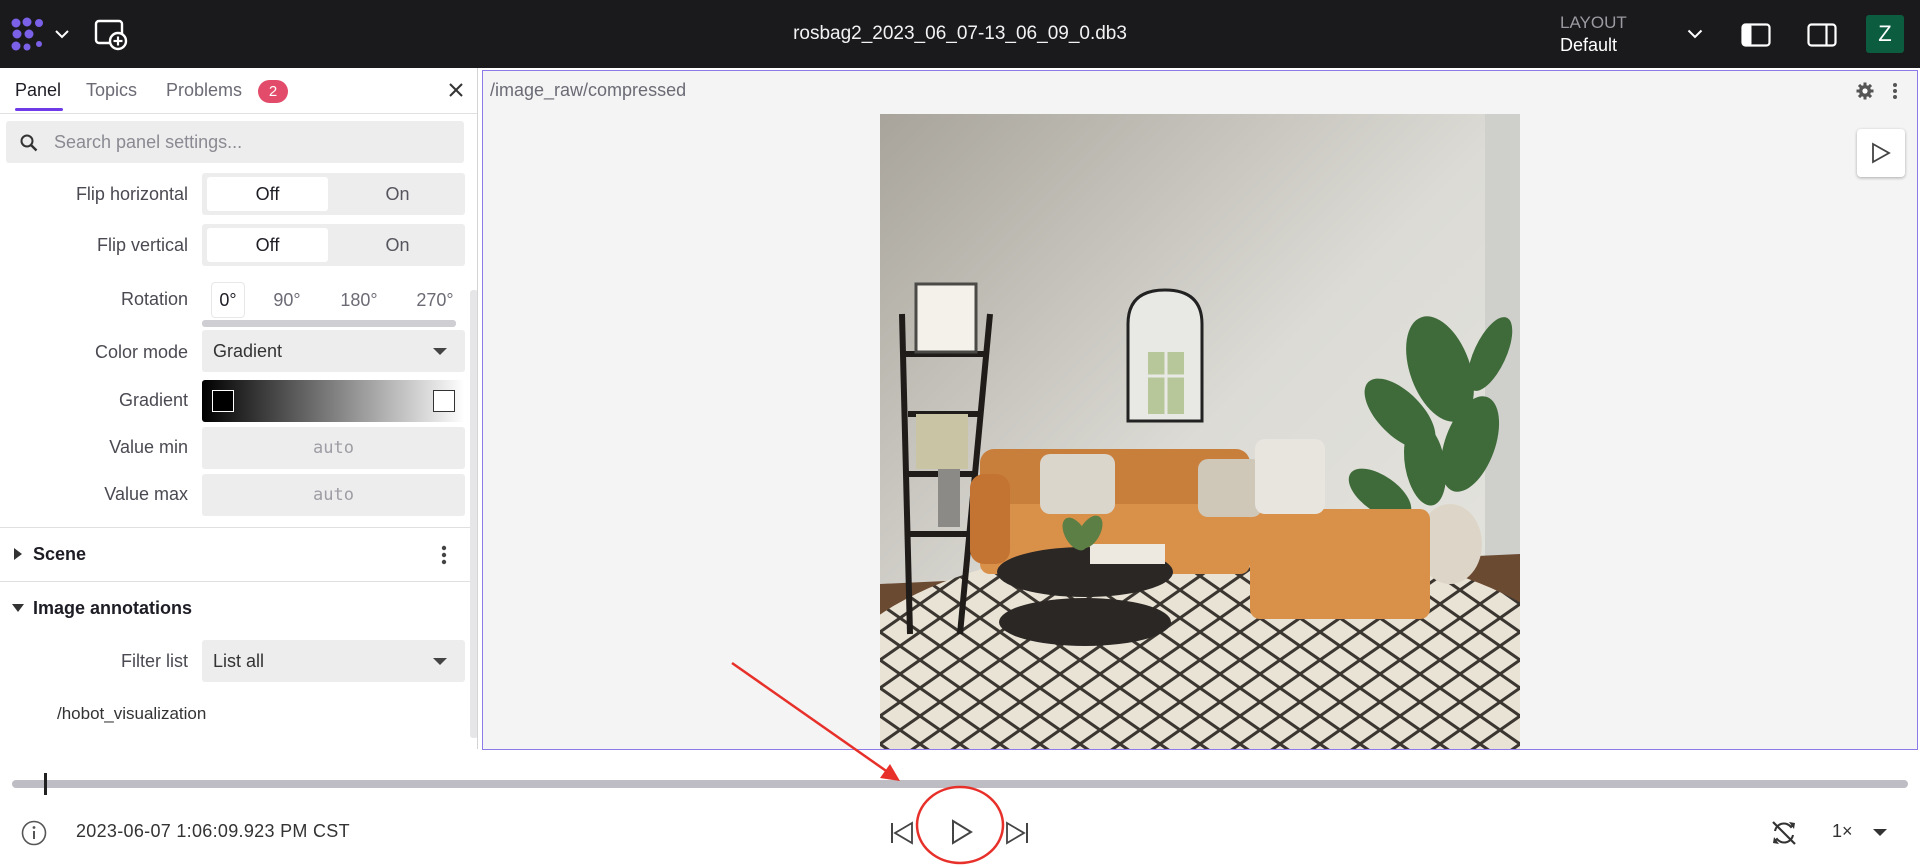 The height and width of the screenshot is (867, 1920). What do you see at coordinates (154, 661) in the screenshot?
I see `filter-list-label: Filter list` at bounding box center [154, 661].